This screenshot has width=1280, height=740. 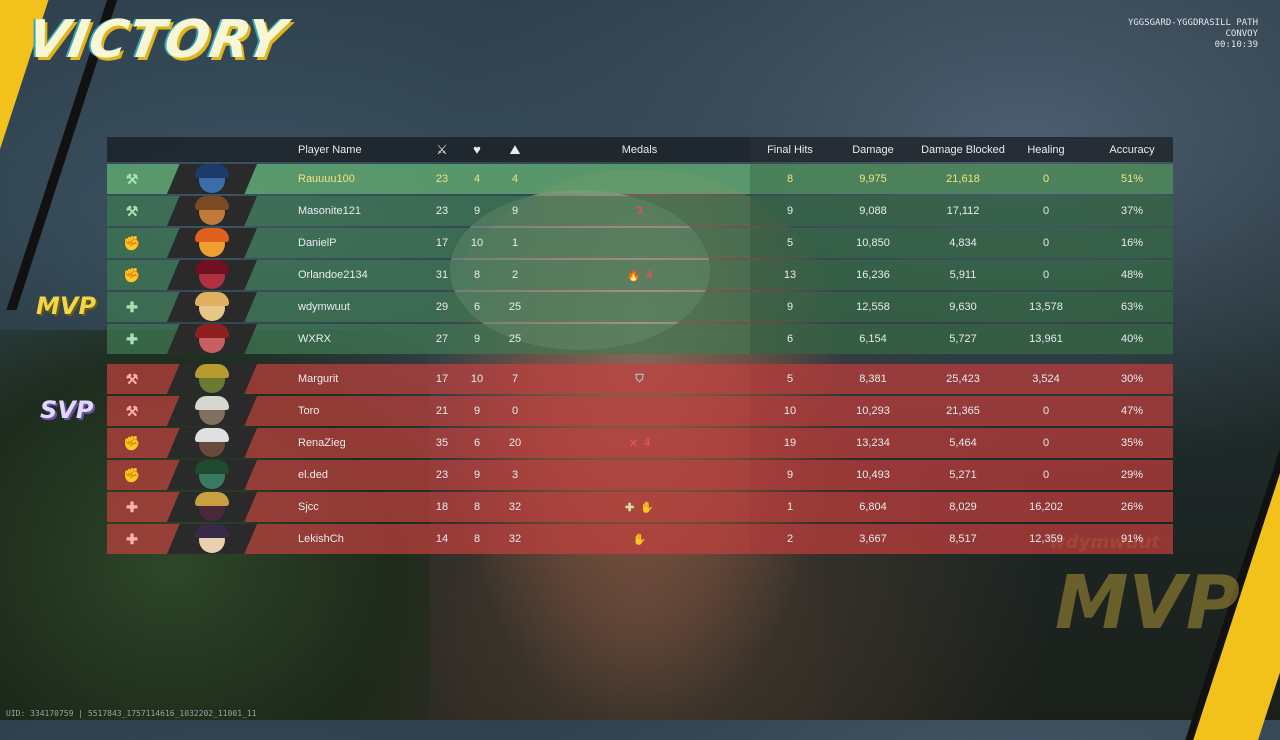 I want to click on kills: 27, so click(x=442, y=339).